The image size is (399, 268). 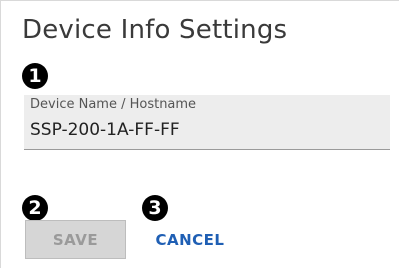 What do you see at coordinates (200, 130) in the screenshot?
I see `device-name-input` at bounding box center [200, 130].